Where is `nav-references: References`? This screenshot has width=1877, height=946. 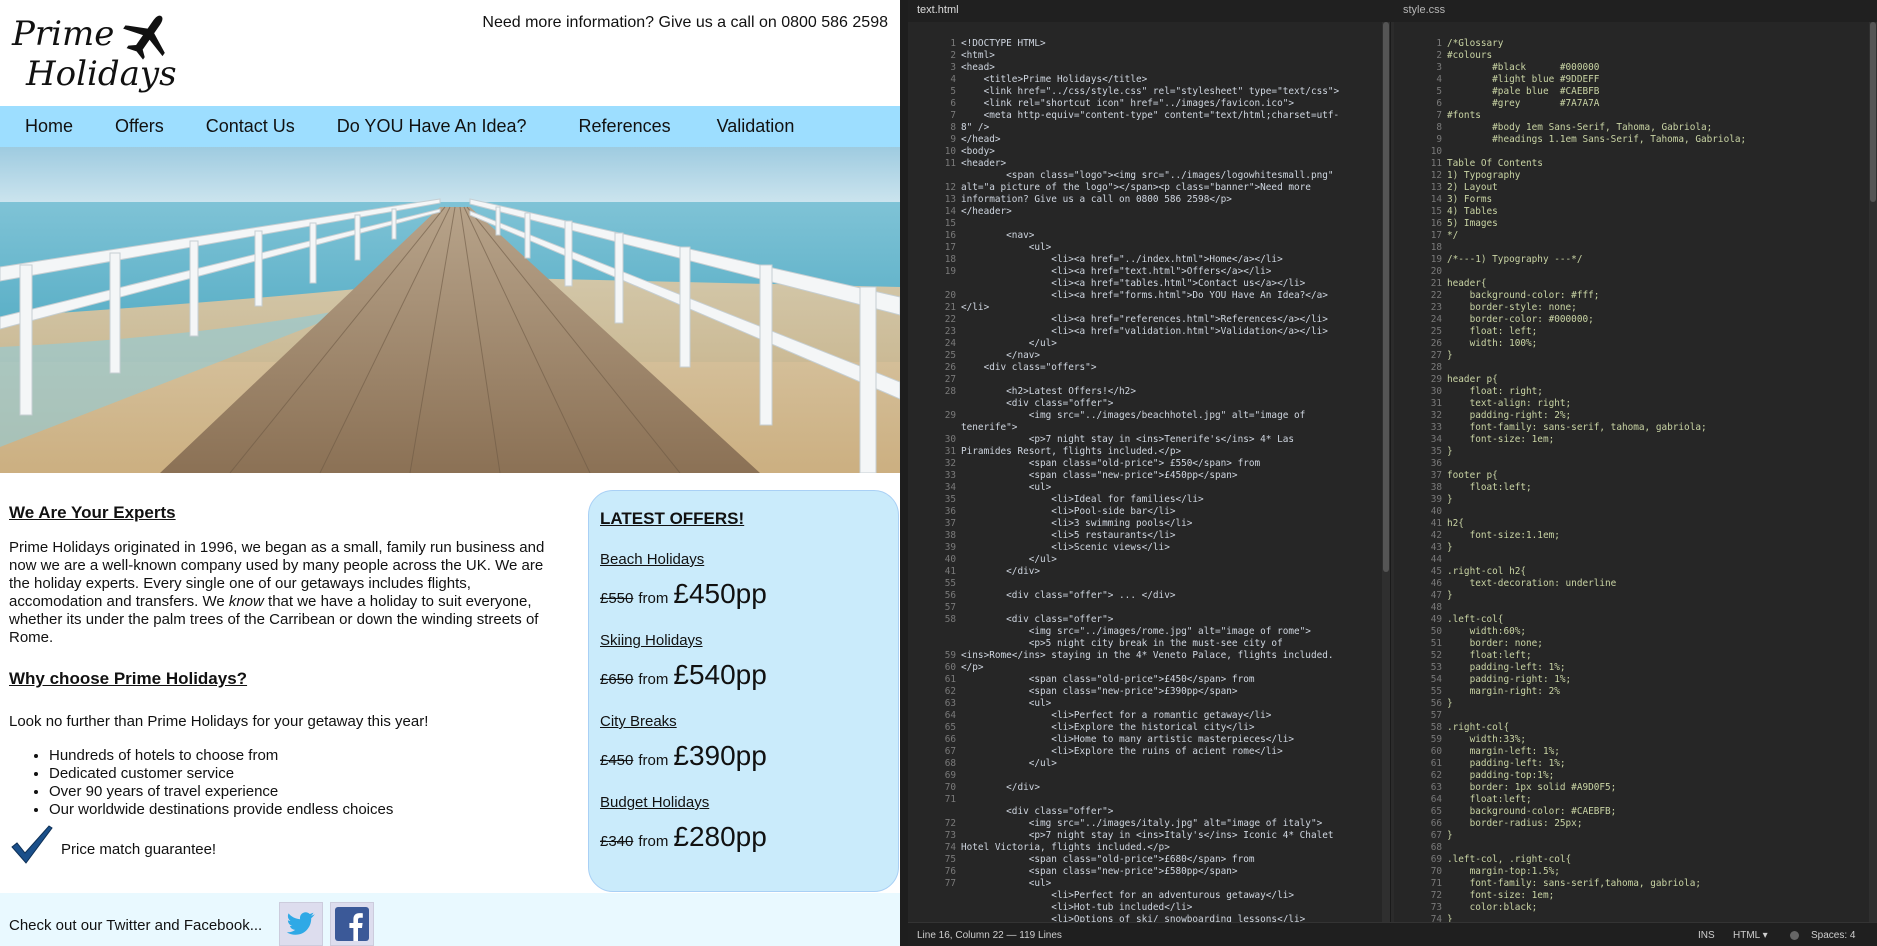
nav-references: References is located at coordinates (625, 126).